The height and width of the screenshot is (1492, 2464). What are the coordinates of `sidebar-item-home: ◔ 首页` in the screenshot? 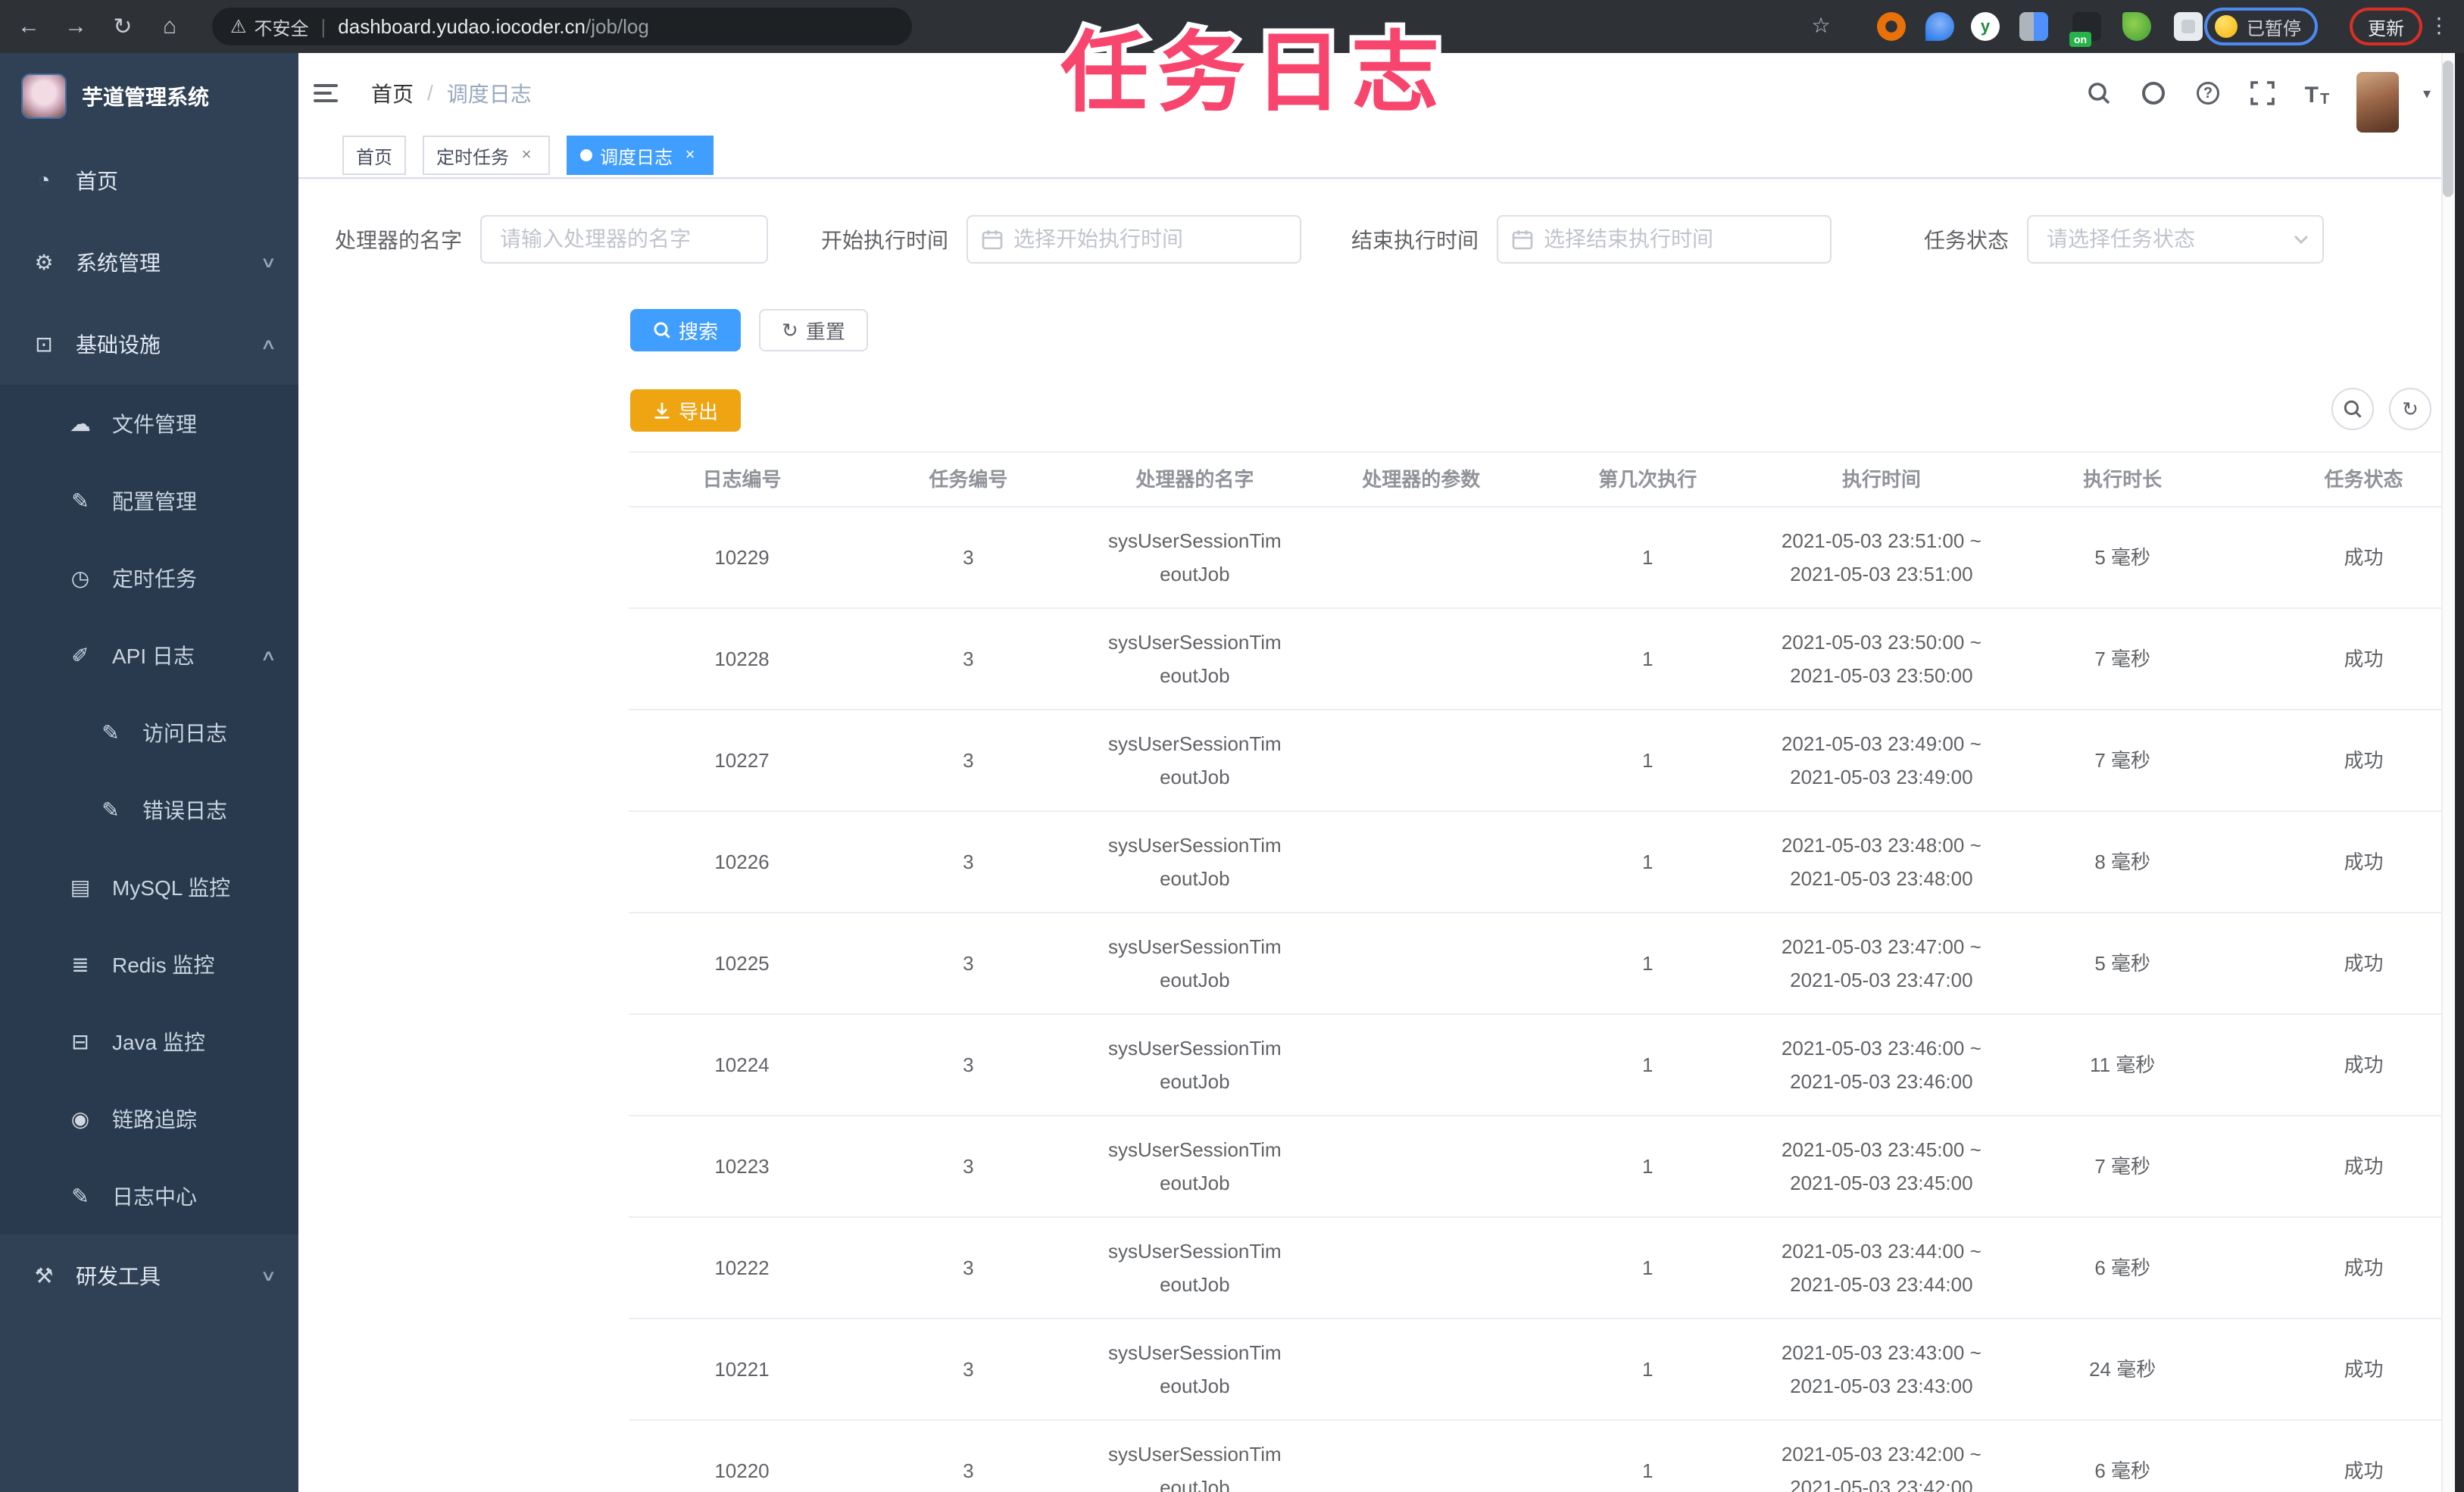 It's located at (149, 180).